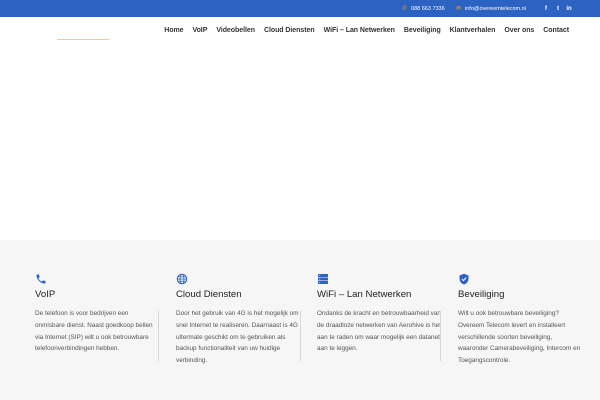 Image resolution: width=600 pixels, height=400 pixels. Describe the element at coordinates (558, 8) in the screenshot. I see `twitter-icon: t` at that location.